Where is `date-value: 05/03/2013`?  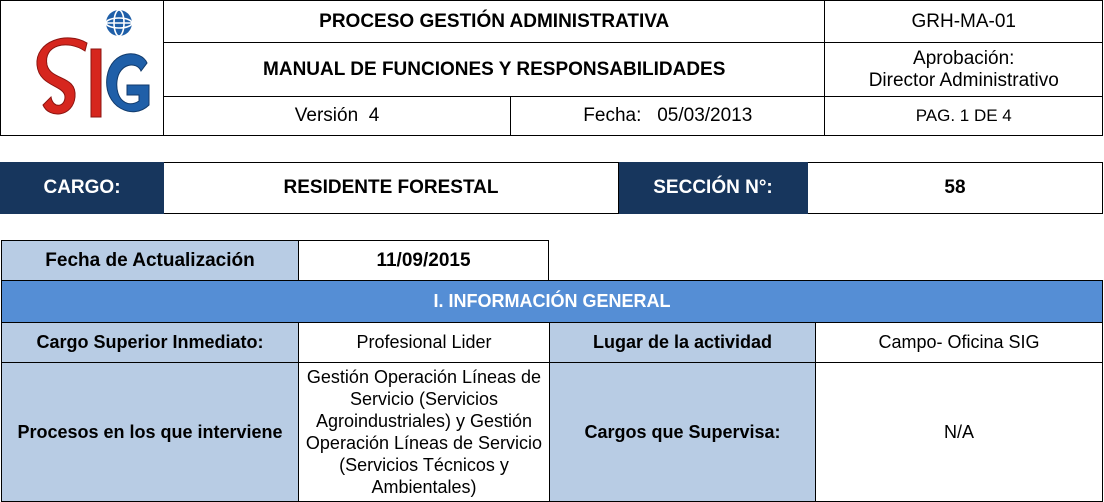
date-value: 05/03/2013 is located at coordinates (705, 115).